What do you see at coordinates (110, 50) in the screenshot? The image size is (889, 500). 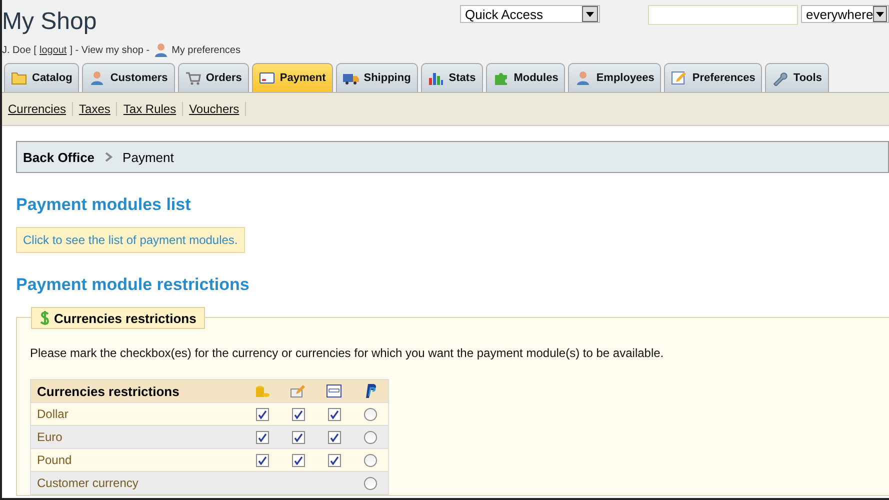 I see `view-shop-text: ] - View my shop -` at bounding box center [110, 50].